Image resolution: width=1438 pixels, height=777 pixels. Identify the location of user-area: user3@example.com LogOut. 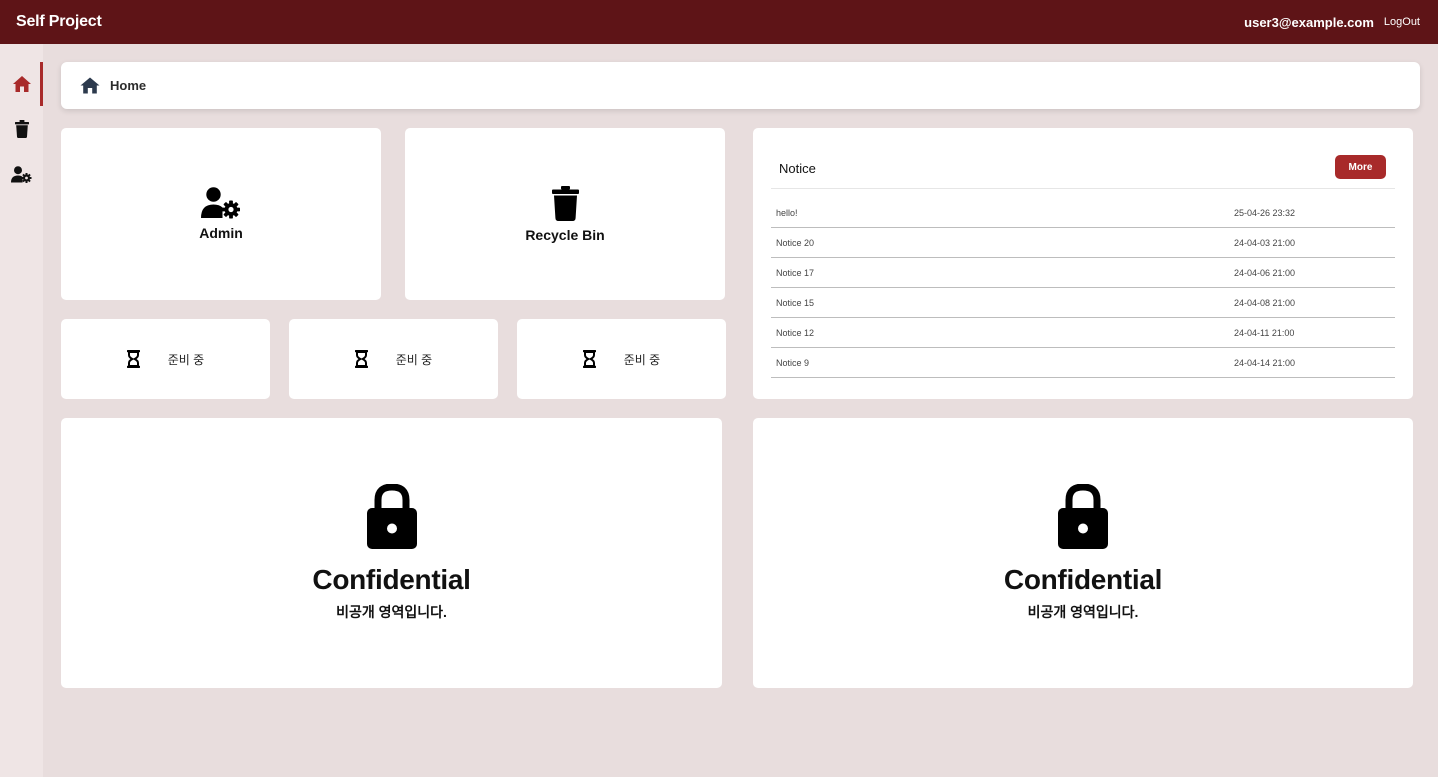
(1332, 22).